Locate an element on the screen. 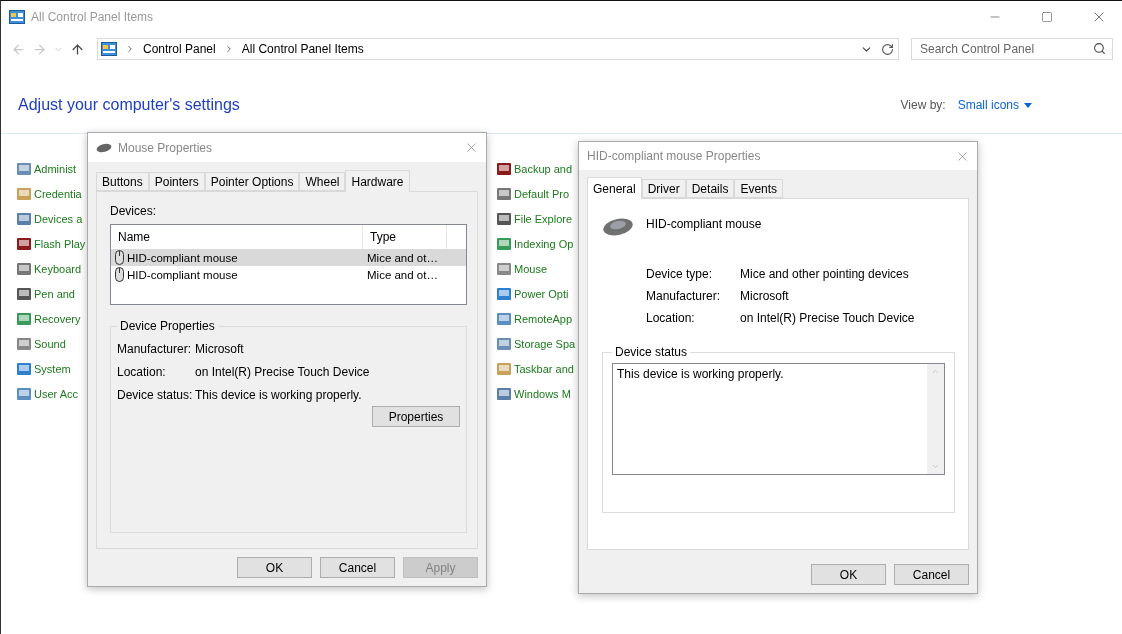 The width and height of the screenshot is (1122, 634). group-title: Device Properties is located at coordinates (167, 326).